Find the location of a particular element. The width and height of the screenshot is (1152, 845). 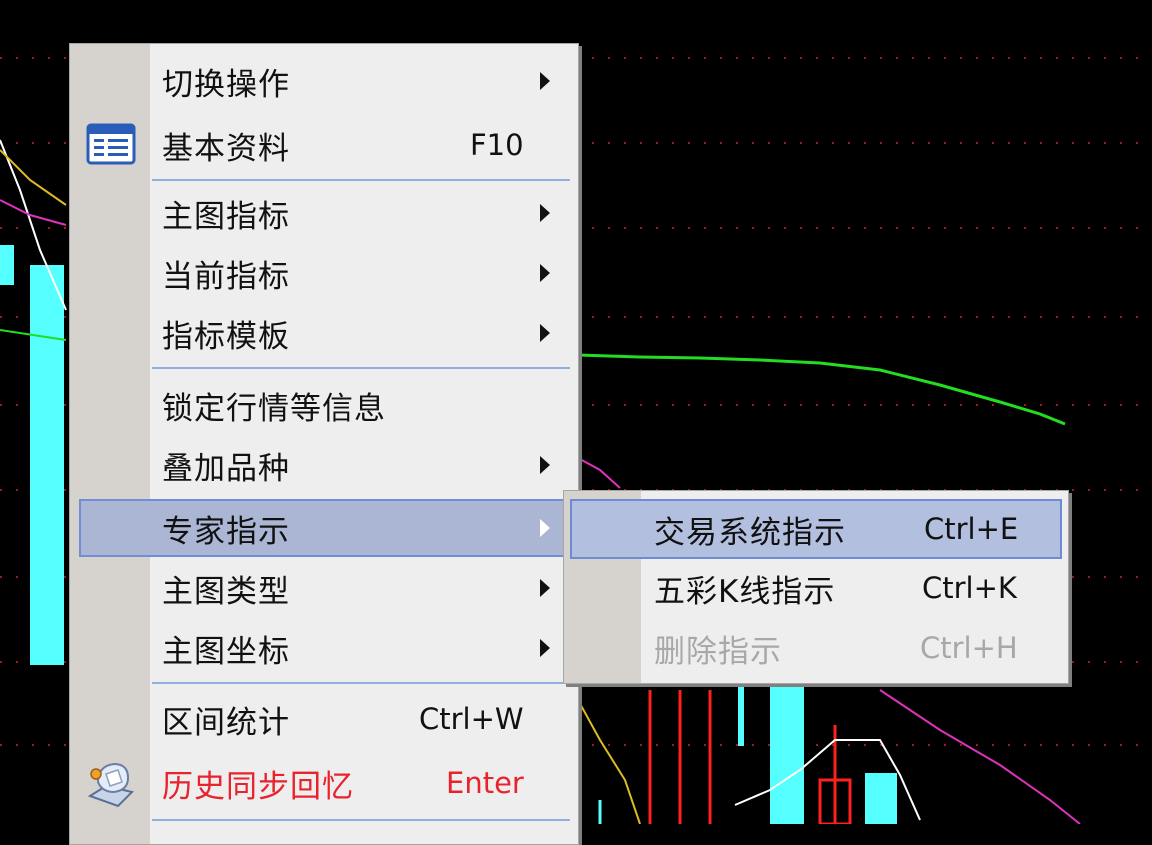

menu-item-label: 删除指示 is located at coordinates (718, 651).